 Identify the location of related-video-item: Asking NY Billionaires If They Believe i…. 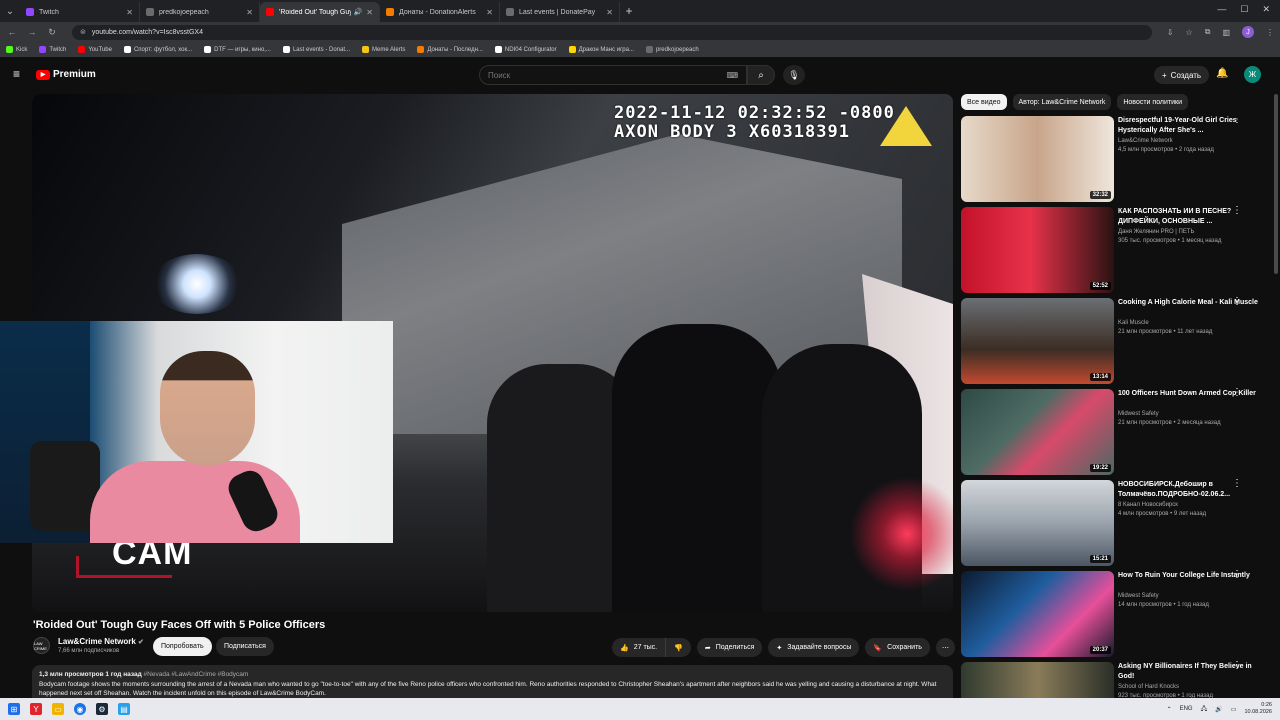
(1117, 679).